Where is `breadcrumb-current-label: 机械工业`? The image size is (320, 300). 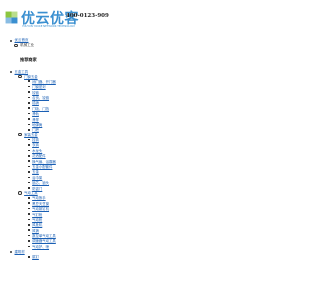 breadcrumb-current-label: 机械工业 is located at coordinates (27, 45).